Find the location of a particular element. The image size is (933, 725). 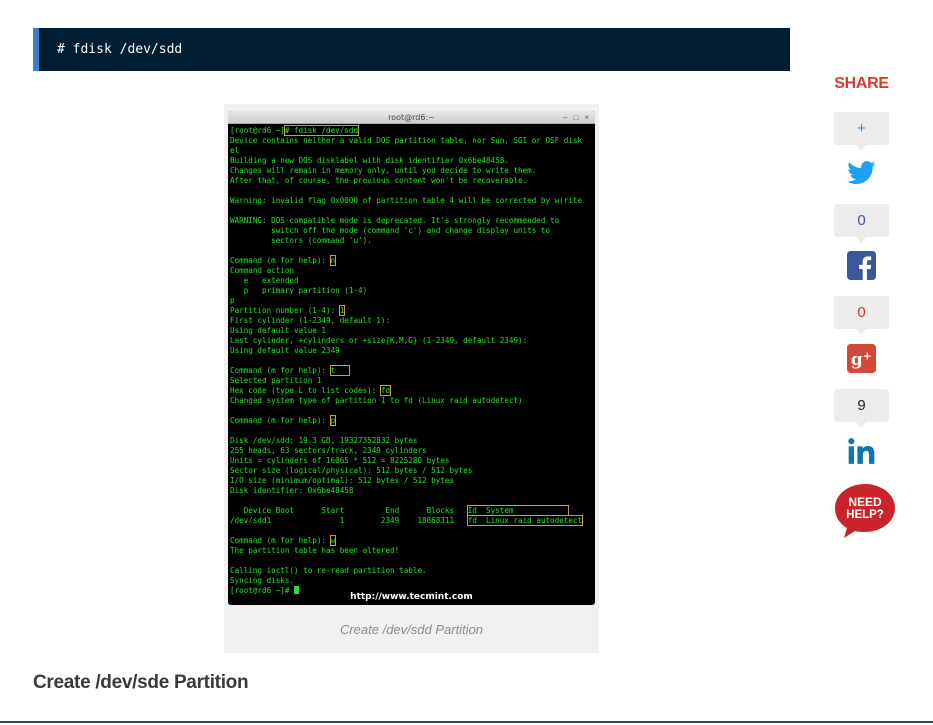

code-command: # fdisk /dev/sdd is located at coordinates (120, 49).